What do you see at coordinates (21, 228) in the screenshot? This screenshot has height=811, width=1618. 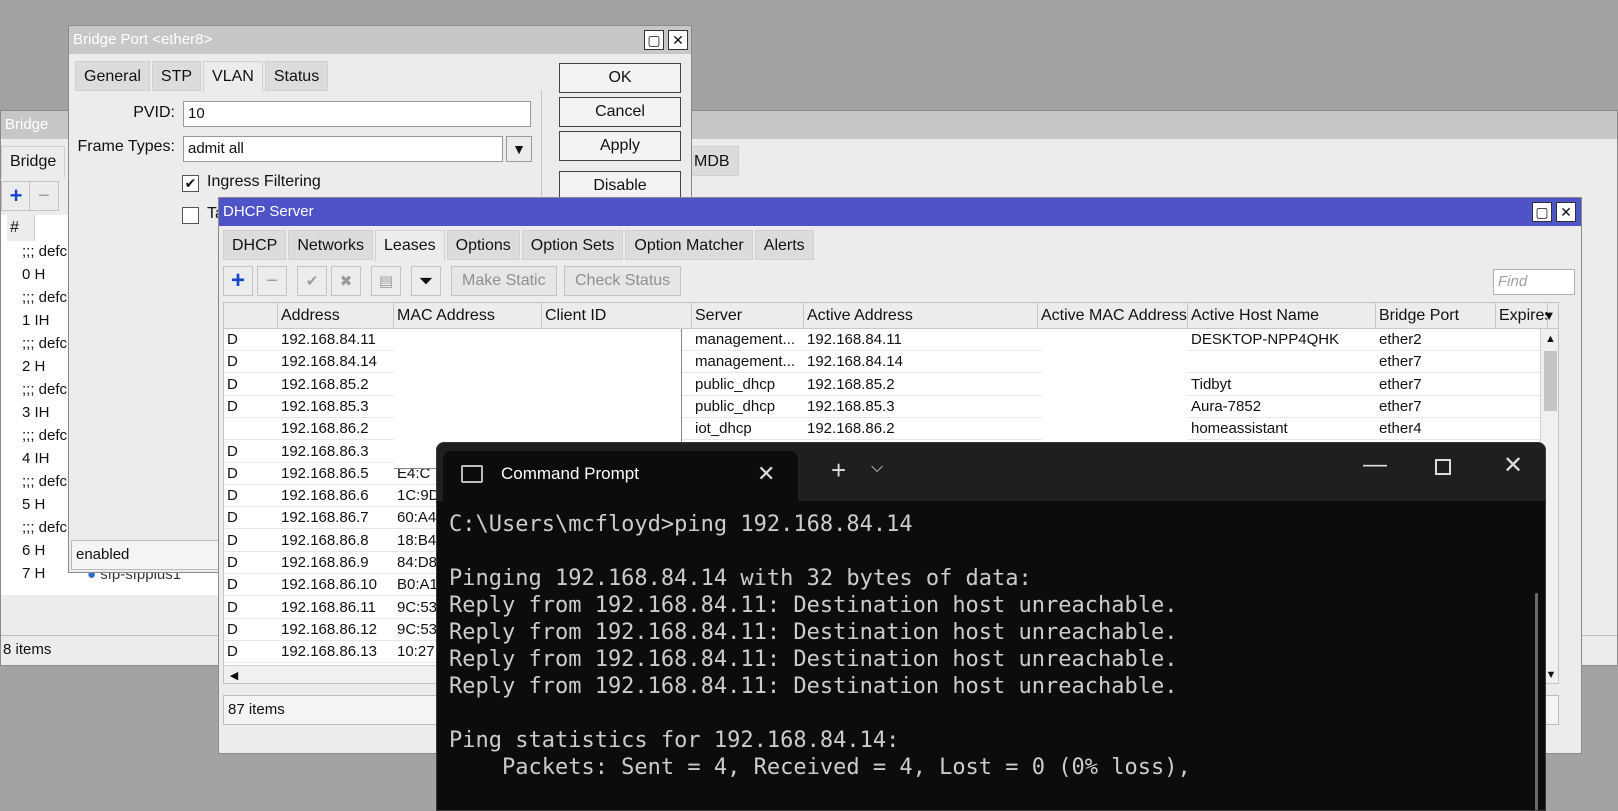 I see `col-hash: #` at bounding box center [21, 228].